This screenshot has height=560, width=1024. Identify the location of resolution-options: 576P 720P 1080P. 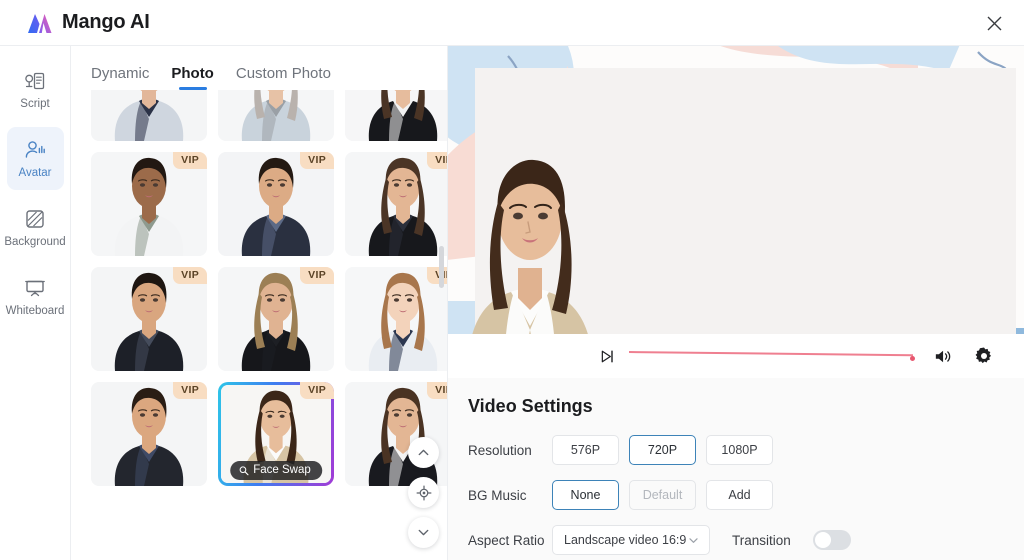
(662, 450).